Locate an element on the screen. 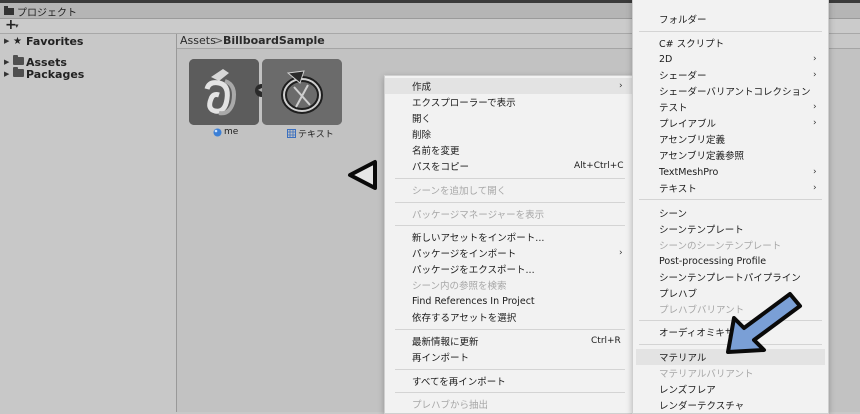 The height and width of the screenshot is (414, 860). submenu-item-assembly-definition-reference: アセンブリ定義参照 is located at coordinates (730, 155).